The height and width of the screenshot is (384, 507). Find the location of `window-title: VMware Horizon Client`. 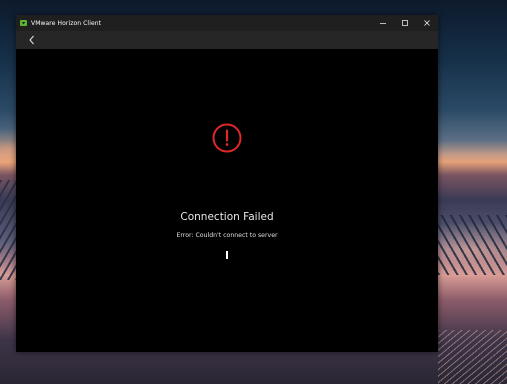

window-title: VMware Horizon Client is located at coordinates (66, 23).